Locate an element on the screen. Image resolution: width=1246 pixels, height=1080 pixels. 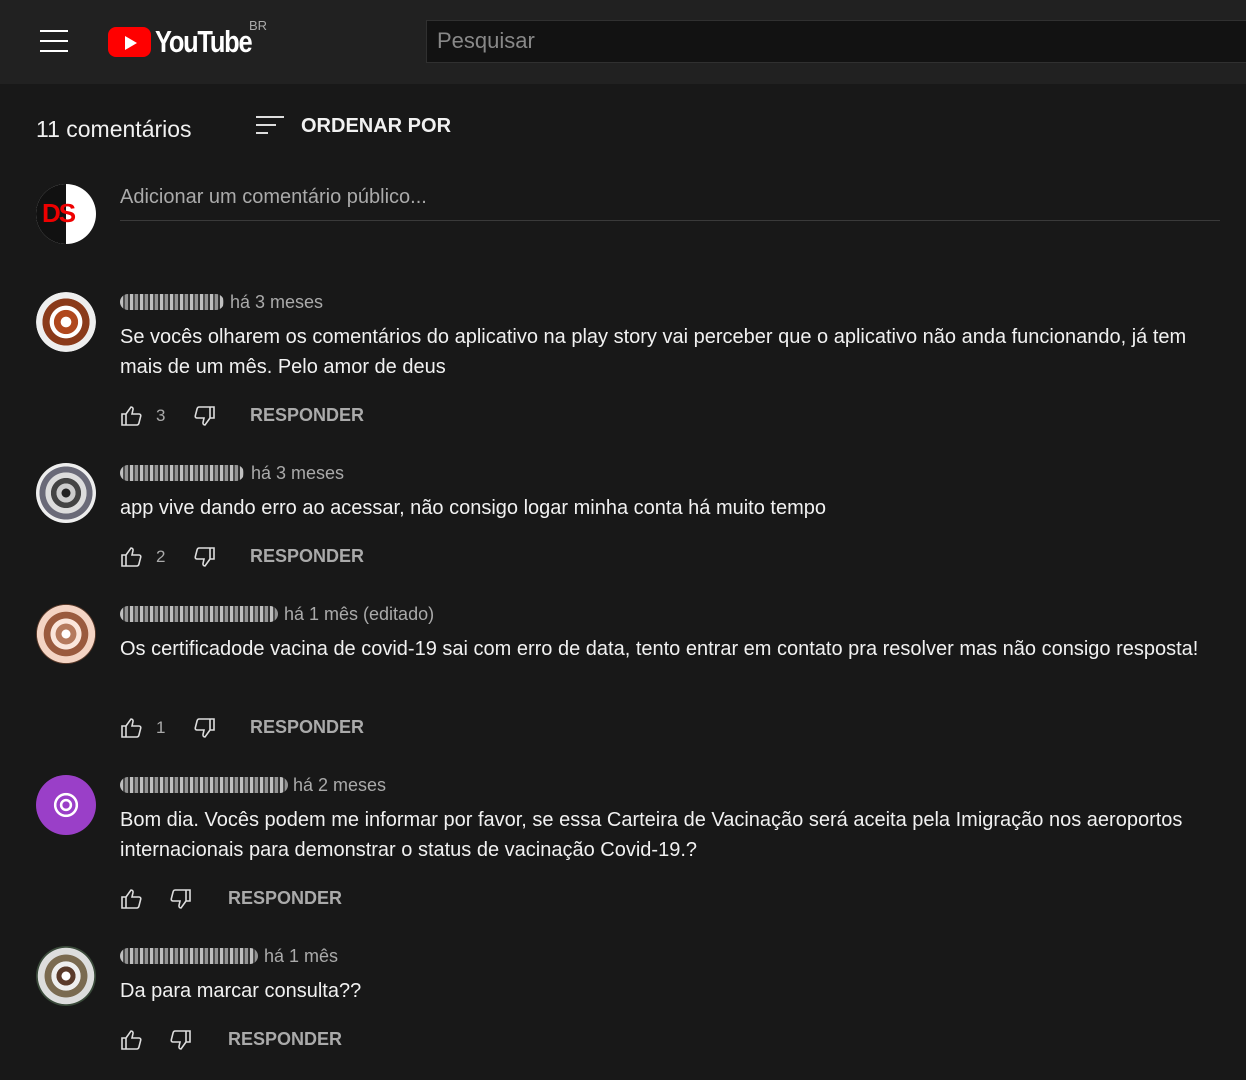
search-input: Pesquisar is located at coordinates (836, 41).